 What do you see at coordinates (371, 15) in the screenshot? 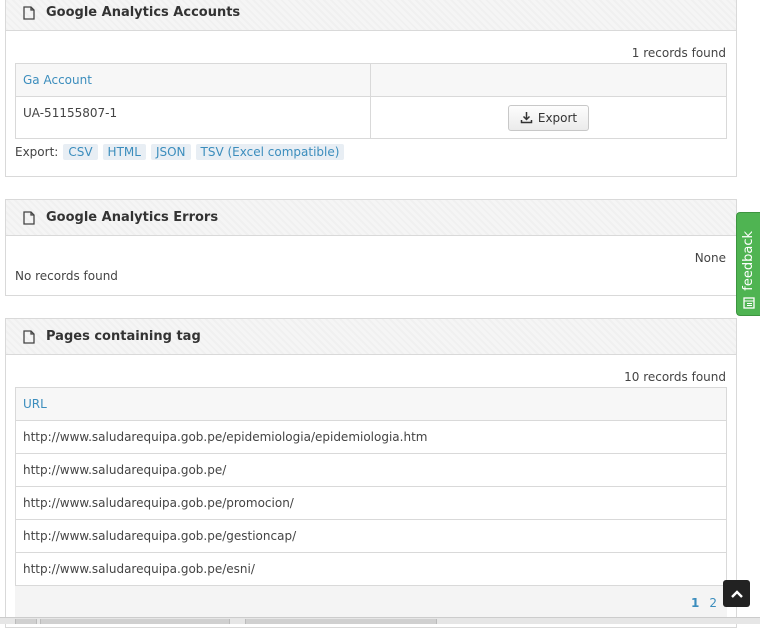
I see `accounts-panel-header: Google Analytics Accounts` at bounding box center [371, 15].